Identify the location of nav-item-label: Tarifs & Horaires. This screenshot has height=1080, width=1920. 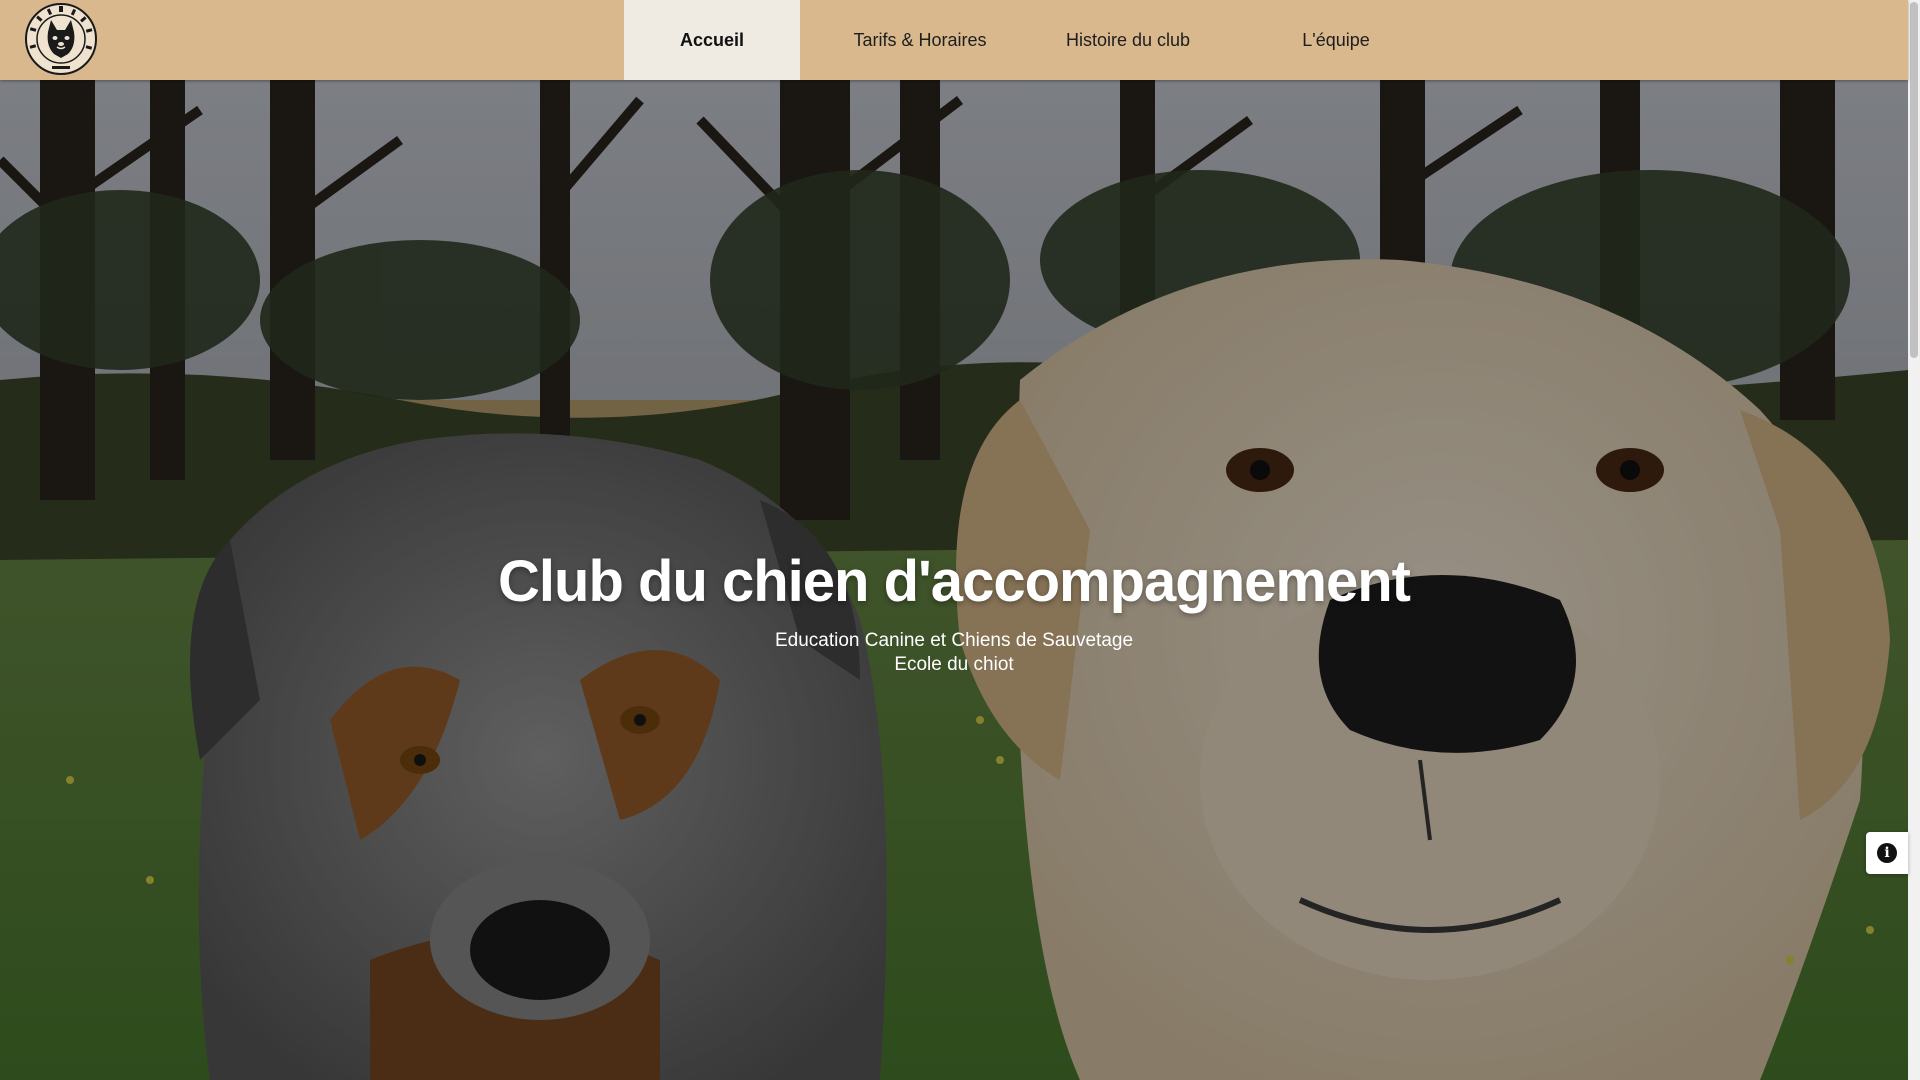
(919, 40).